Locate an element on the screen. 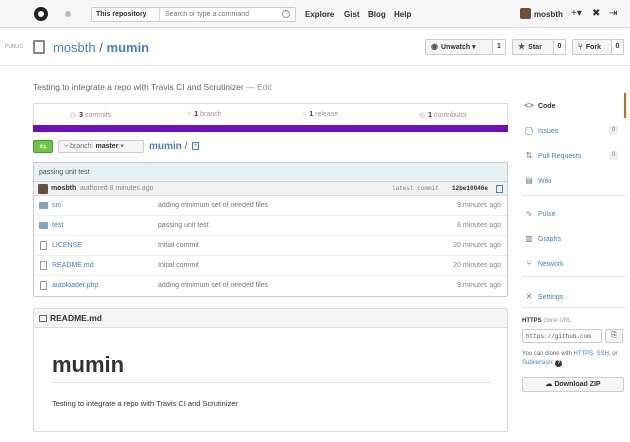  clone-subversion-link: Subversion is located at coordinates (537, 363).